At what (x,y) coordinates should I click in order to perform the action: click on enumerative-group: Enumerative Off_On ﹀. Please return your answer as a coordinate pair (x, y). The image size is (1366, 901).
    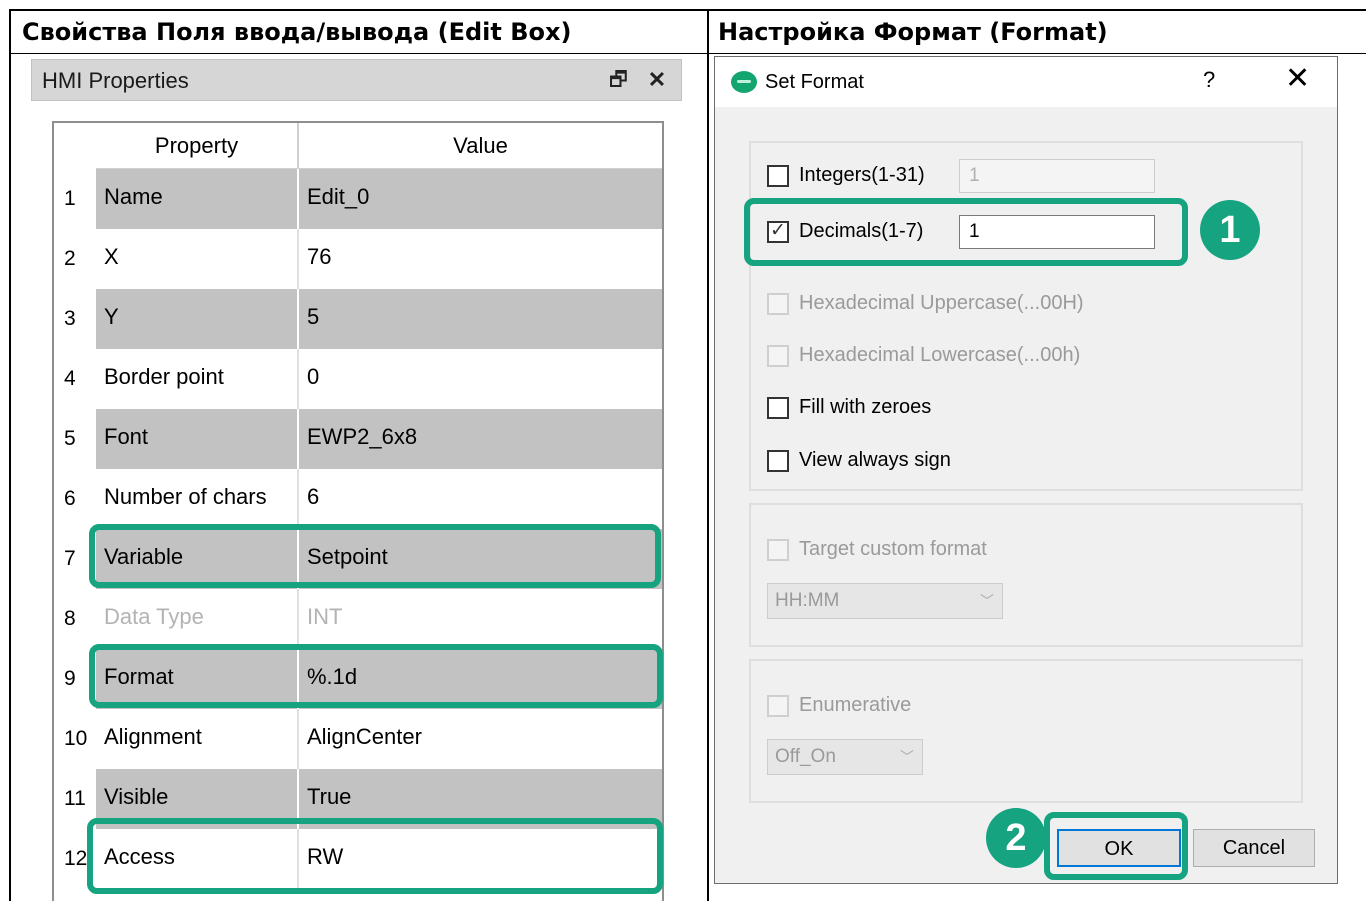
    Looking at the image, I should click on (1026, 731).